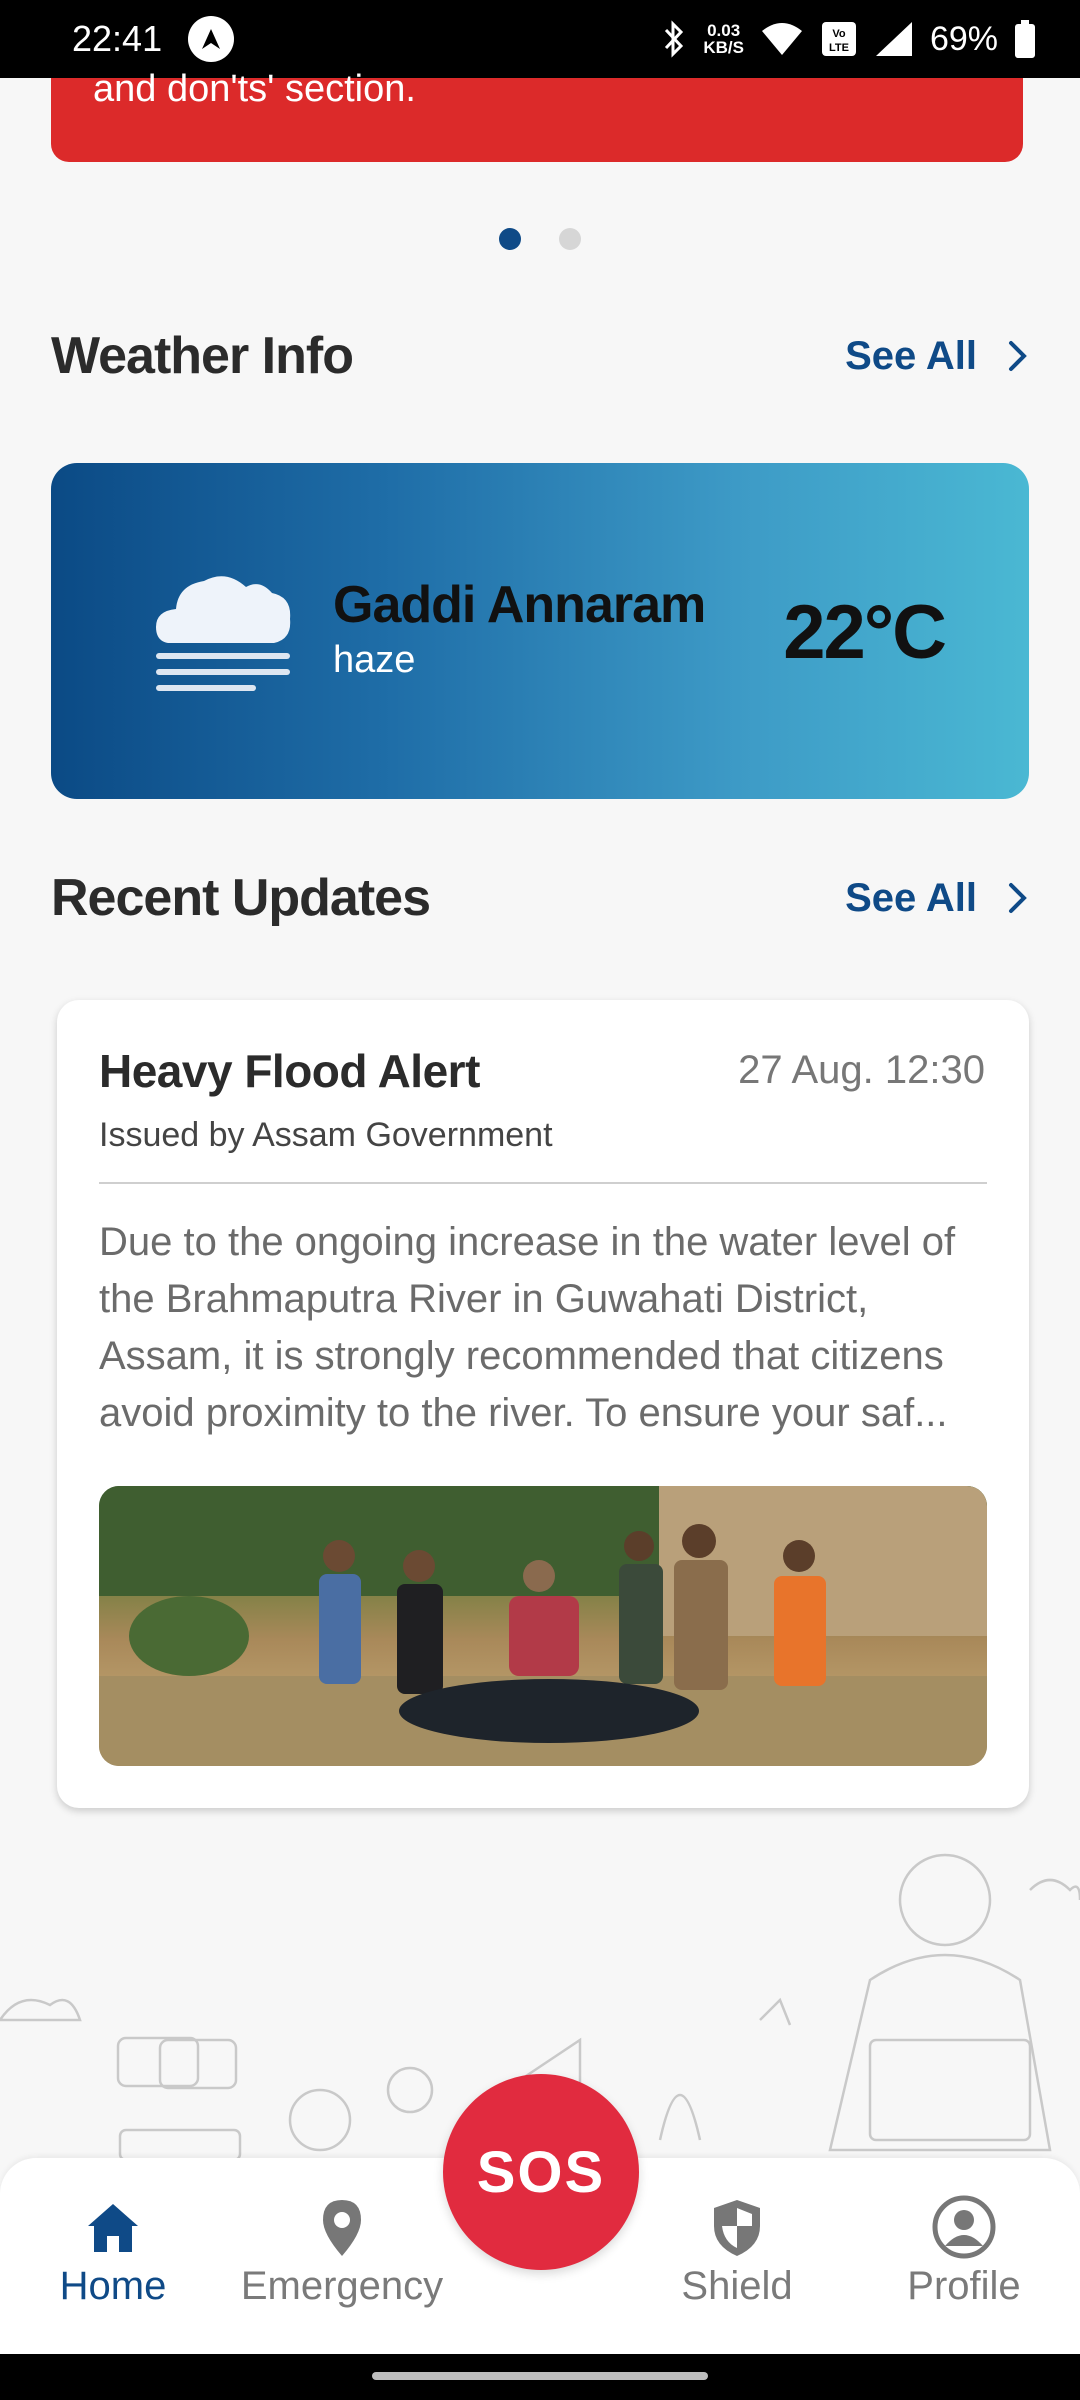  I want to click on weather-card: Gaddi Annaram haze 22°C, so click(540, 631).